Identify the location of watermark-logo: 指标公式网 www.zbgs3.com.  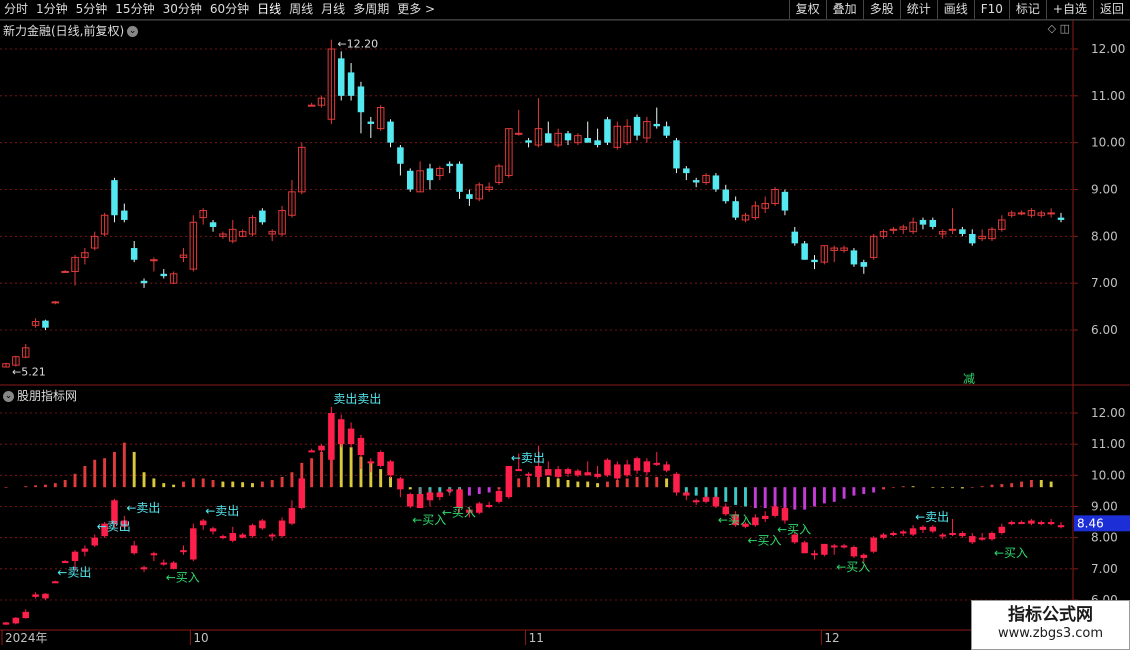
(1050, 625).